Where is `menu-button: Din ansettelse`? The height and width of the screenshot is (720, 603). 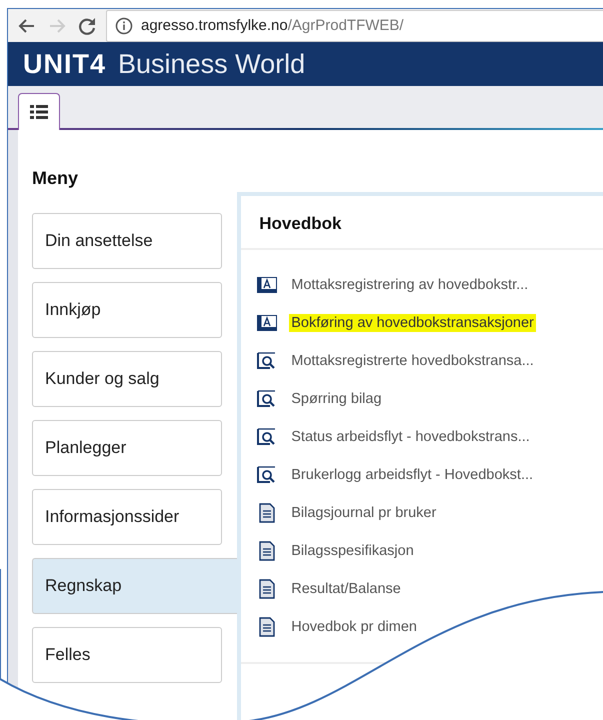 menu-button: Din ansettelse is located at coordinates (127, 241).